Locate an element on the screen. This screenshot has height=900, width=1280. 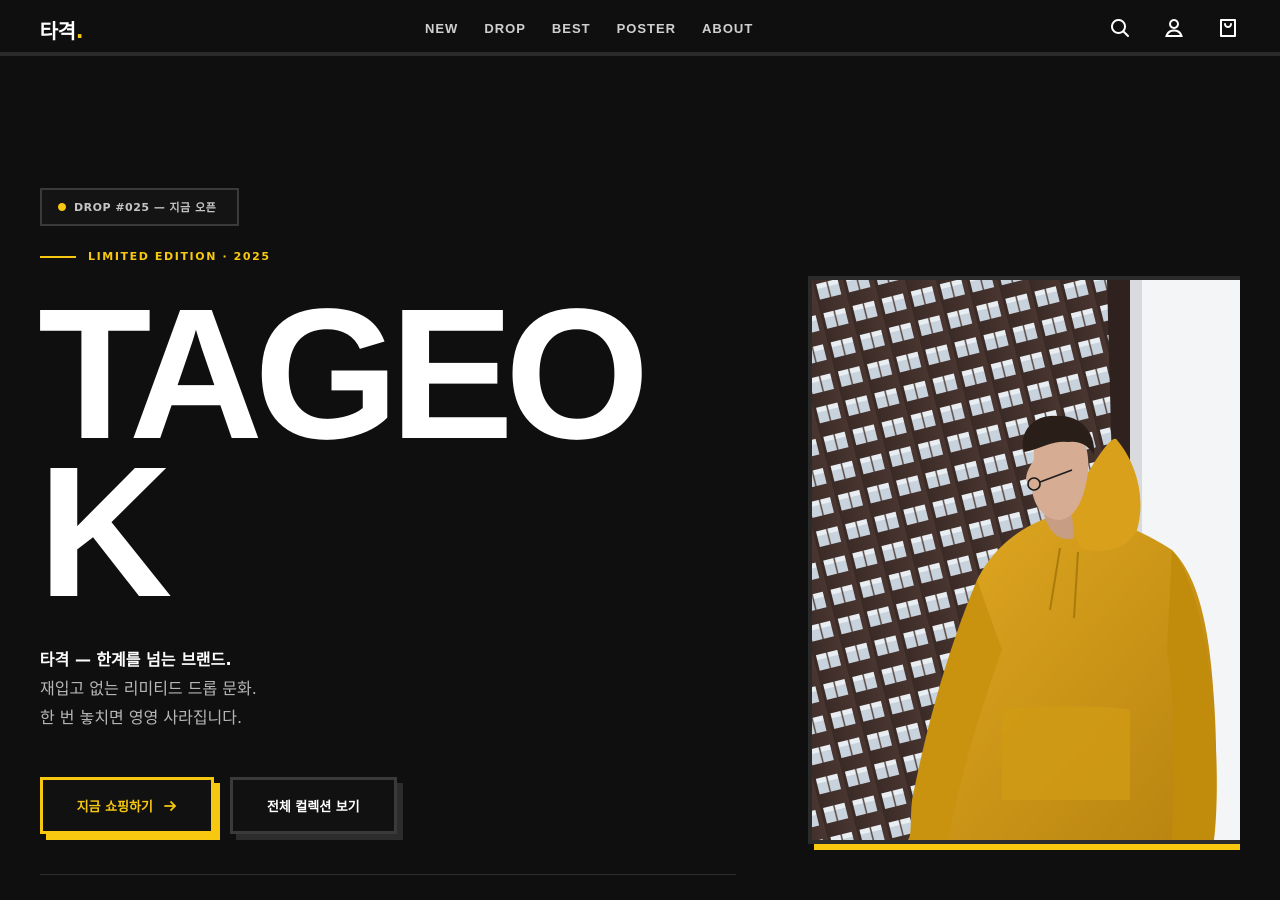
nav-item-poster: POSTER is located at coordinates (646, 28).